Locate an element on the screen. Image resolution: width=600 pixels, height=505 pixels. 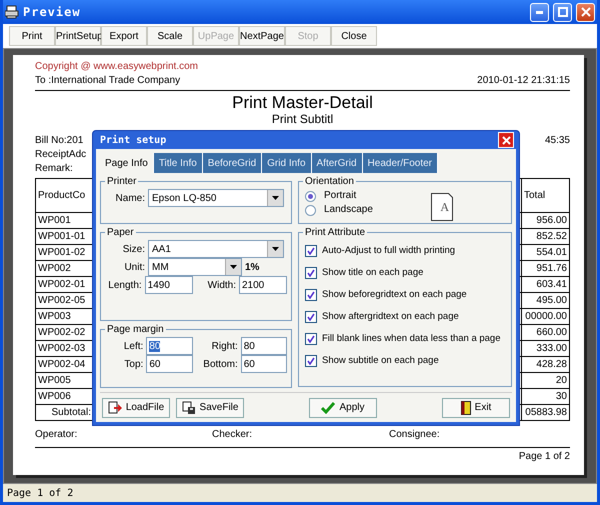
size-dropdown: AA1 is located at coordinates (216, 249).